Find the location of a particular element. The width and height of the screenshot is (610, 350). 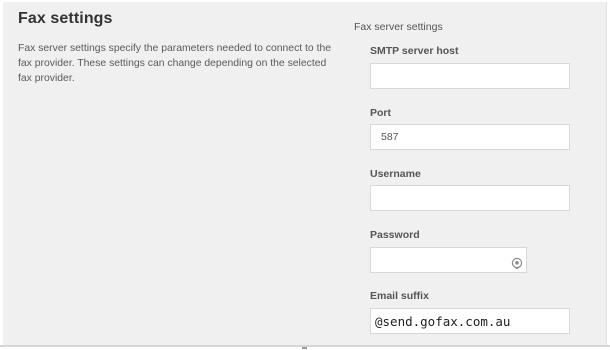

smtp-server-host-input is located at coordinates (470, 76).